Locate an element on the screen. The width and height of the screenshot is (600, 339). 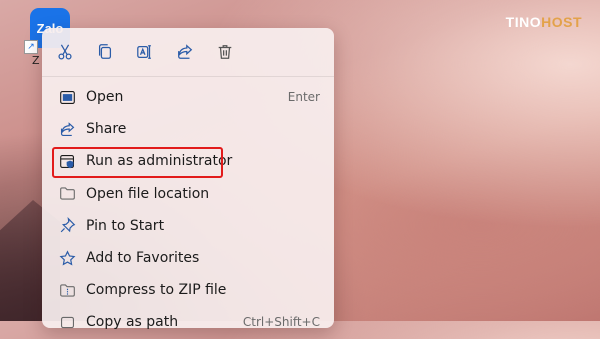
desktop-icon-label: Z is located at coordinates (36, 60).